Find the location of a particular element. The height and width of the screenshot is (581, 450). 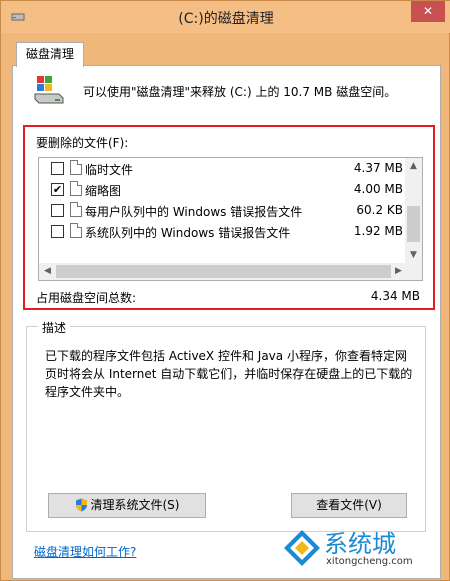

title-bar: (C:)的磁盘清理 ✕ is located at coordinates (225, 17).